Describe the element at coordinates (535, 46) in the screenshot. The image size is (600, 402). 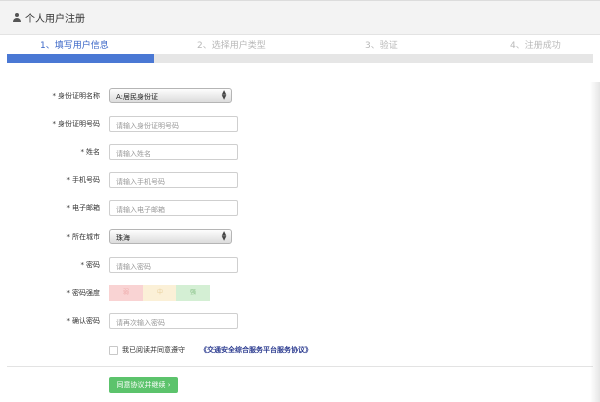
I see `step-4: 4、注册成功` at that location.